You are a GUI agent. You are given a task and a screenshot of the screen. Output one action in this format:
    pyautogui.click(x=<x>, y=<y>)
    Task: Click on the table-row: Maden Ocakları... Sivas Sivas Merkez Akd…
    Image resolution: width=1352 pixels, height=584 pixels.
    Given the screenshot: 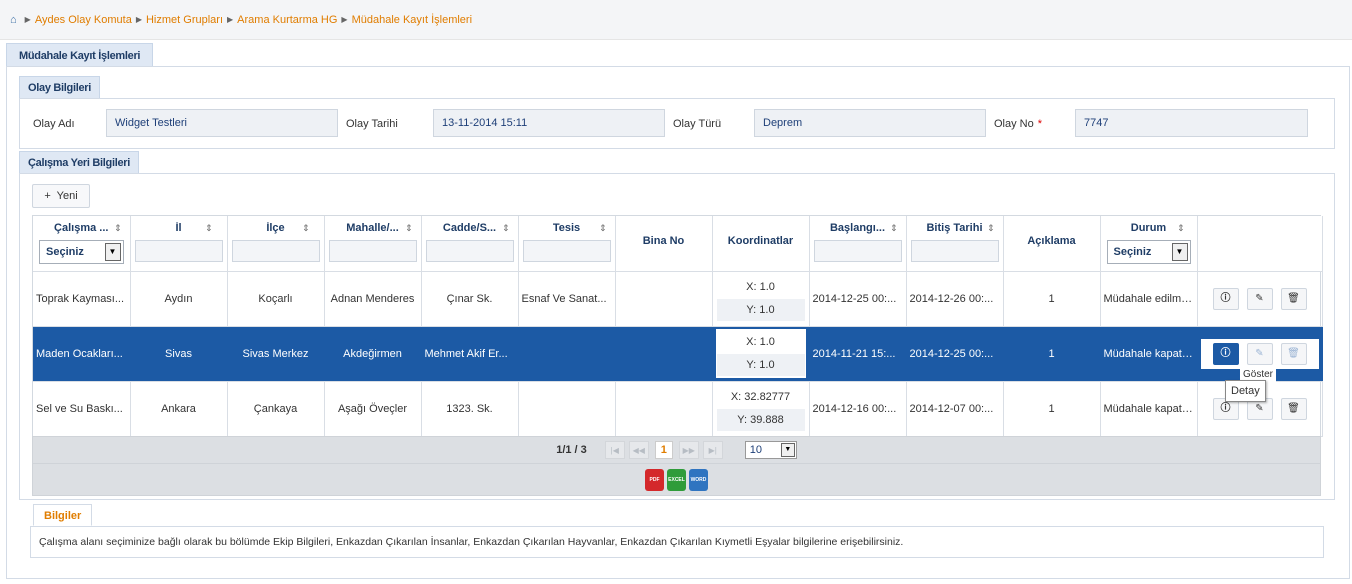 What is the action you would take?
    pyautogui.click(x=678, y=354)
    